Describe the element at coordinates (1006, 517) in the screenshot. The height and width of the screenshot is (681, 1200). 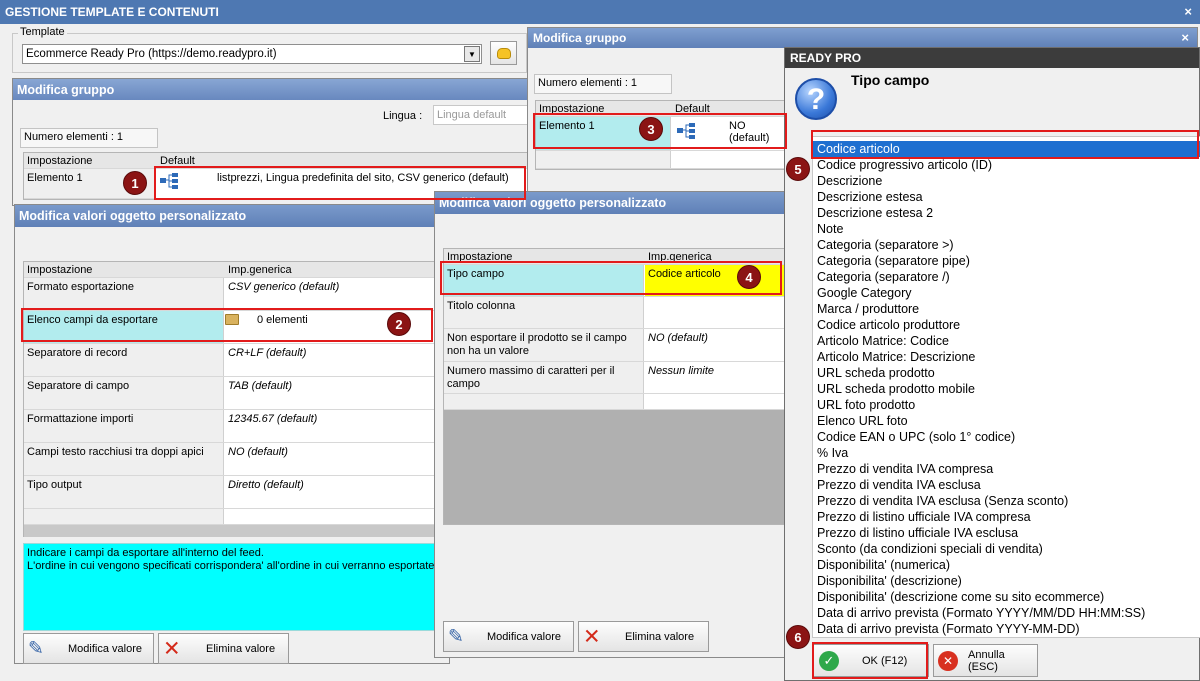
I see `option-item: Prezzo di listino ufficiale IVA compresa` at that location.